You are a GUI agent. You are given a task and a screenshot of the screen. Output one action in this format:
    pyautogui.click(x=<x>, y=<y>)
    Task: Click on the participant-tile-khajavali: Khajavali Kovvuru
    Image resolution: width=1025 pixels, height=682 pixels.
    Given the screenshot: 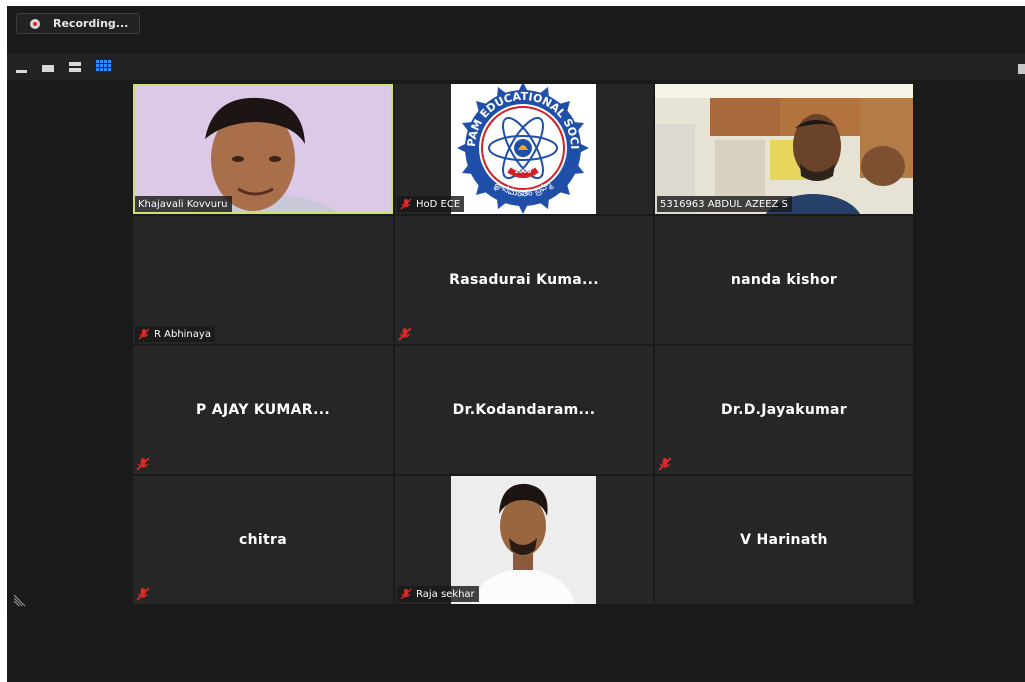 What is the action you would take?
    pyautogui.click(x=263, y=149)
    